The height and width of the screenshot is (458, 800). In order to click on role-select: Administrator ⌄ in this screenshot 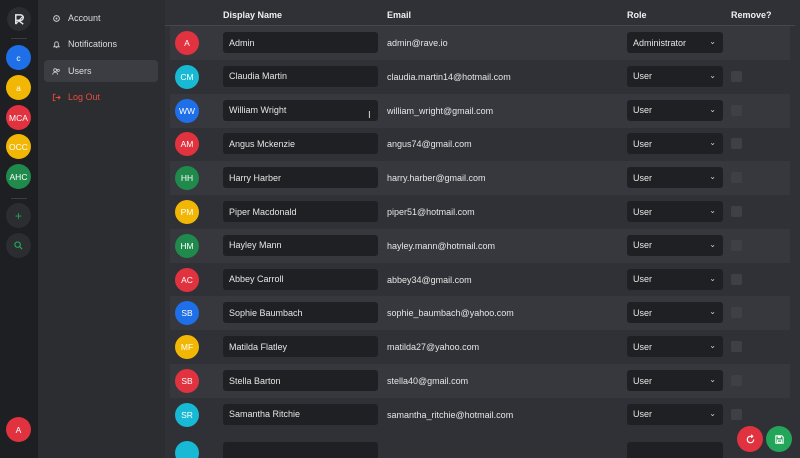, I will do `click(675, 42)`.